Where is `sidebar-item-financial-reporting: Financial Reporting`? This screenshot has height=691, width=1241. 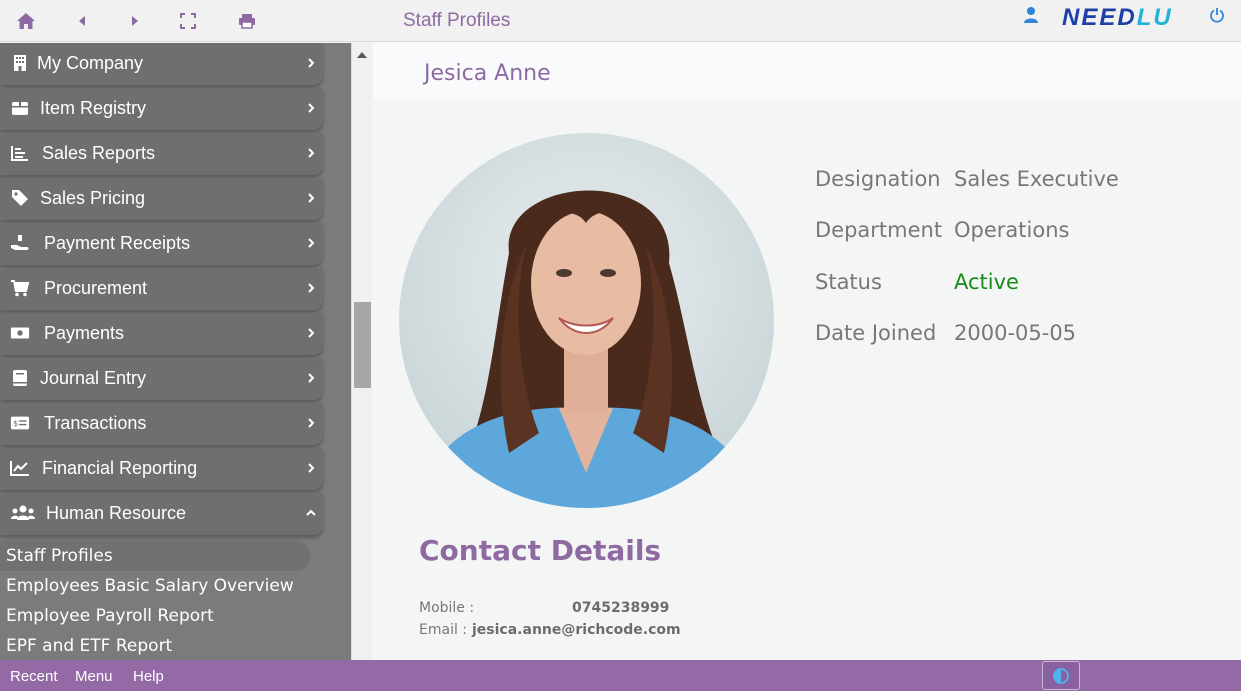
sidebar-item-financial-reporting: Financial Reporting is located at coordinates (161, 469).